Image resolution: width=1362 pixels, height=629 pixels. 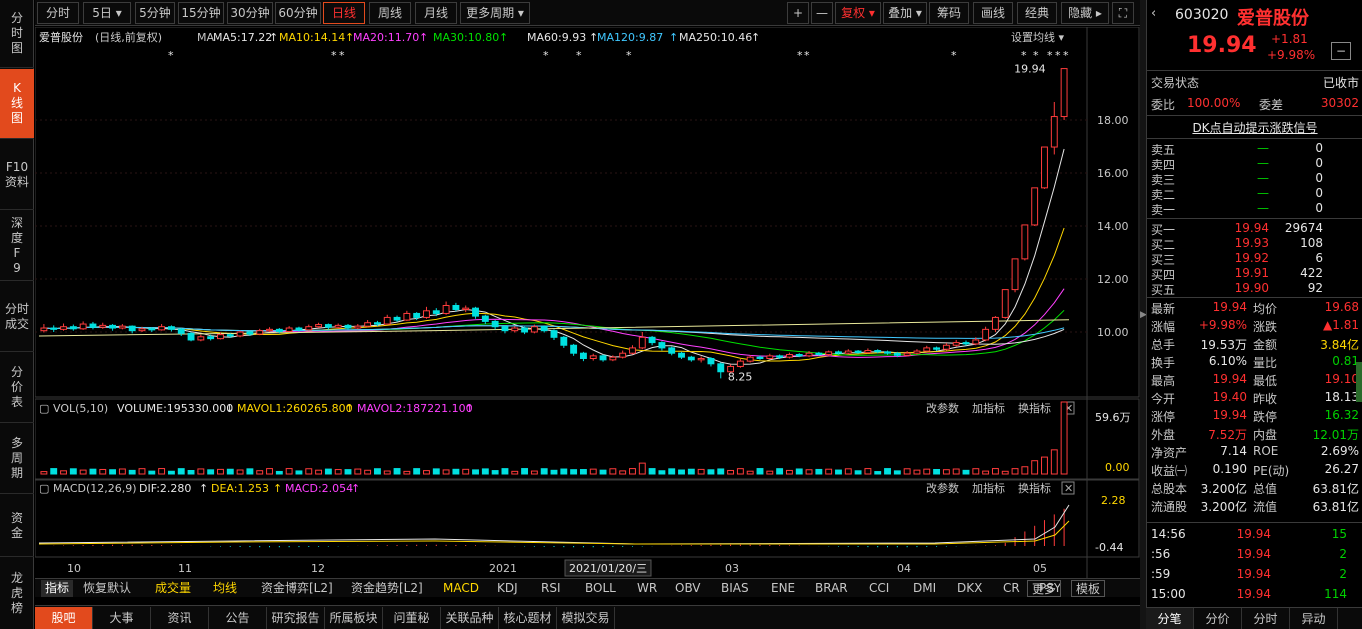 What do you see at coordinates (600, 588) in the screenshot?
I see `indicator-tab: BOLL` at bounding box center [600, 588].